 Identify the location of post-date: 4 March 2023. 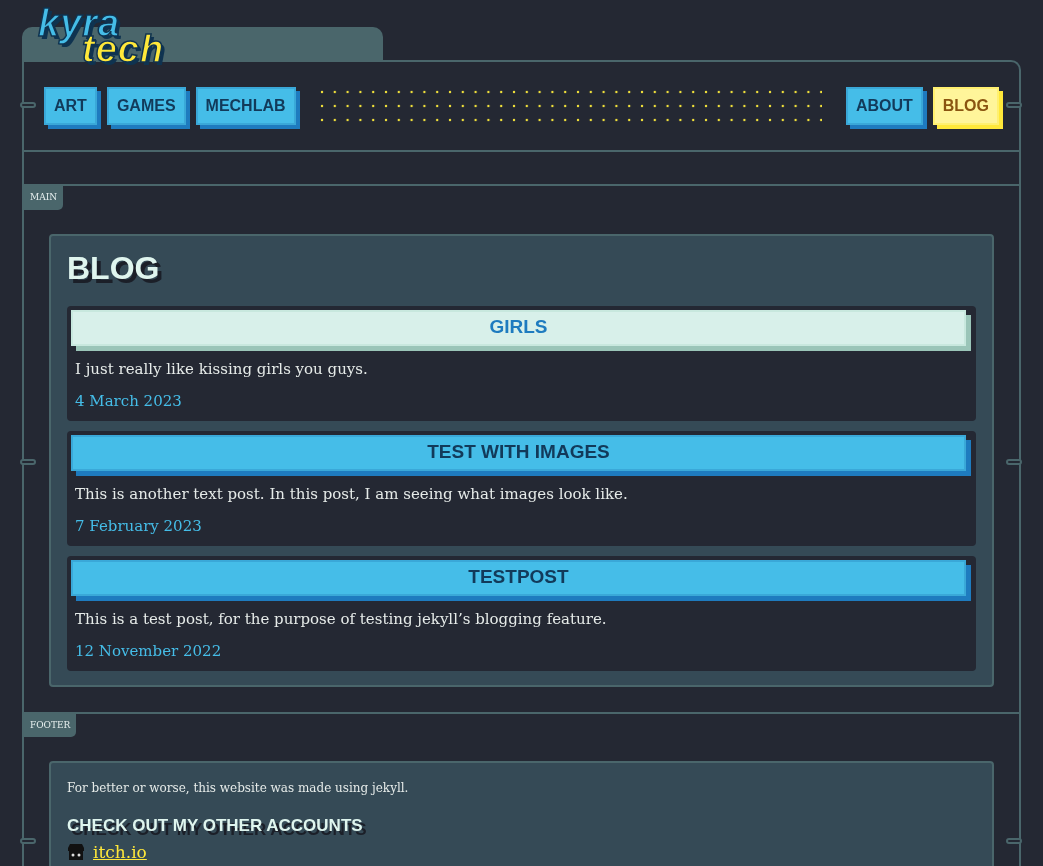
(128, 401).